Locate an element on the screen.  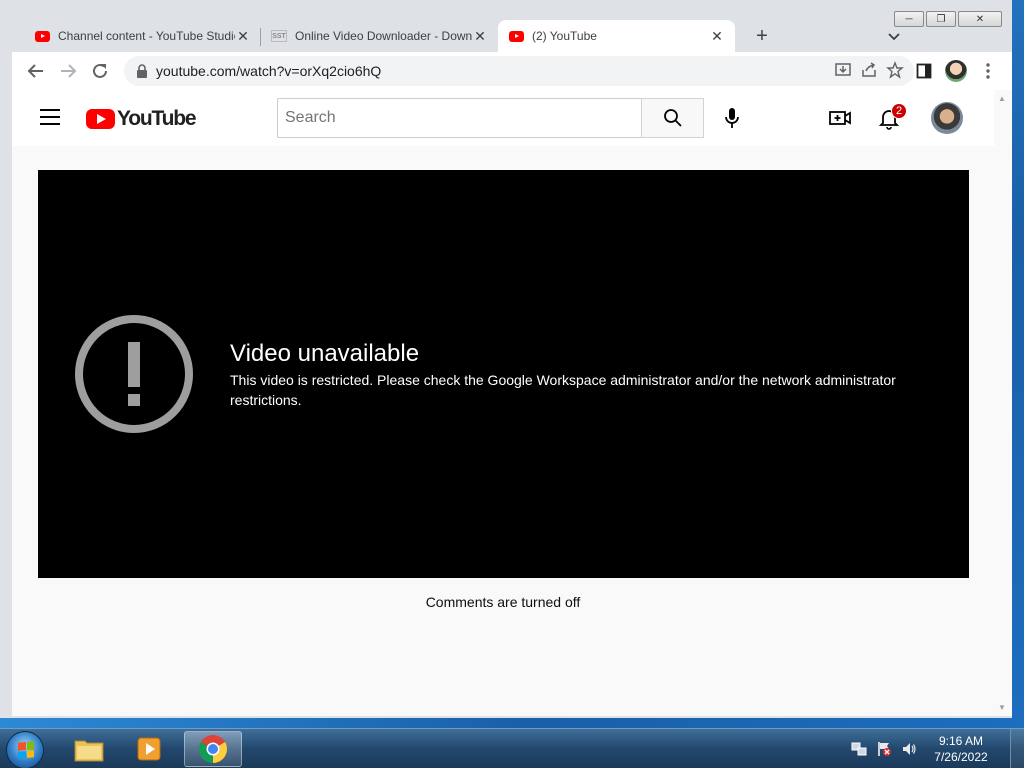
bookmark-star-icon is located at coordinates (895, 70).